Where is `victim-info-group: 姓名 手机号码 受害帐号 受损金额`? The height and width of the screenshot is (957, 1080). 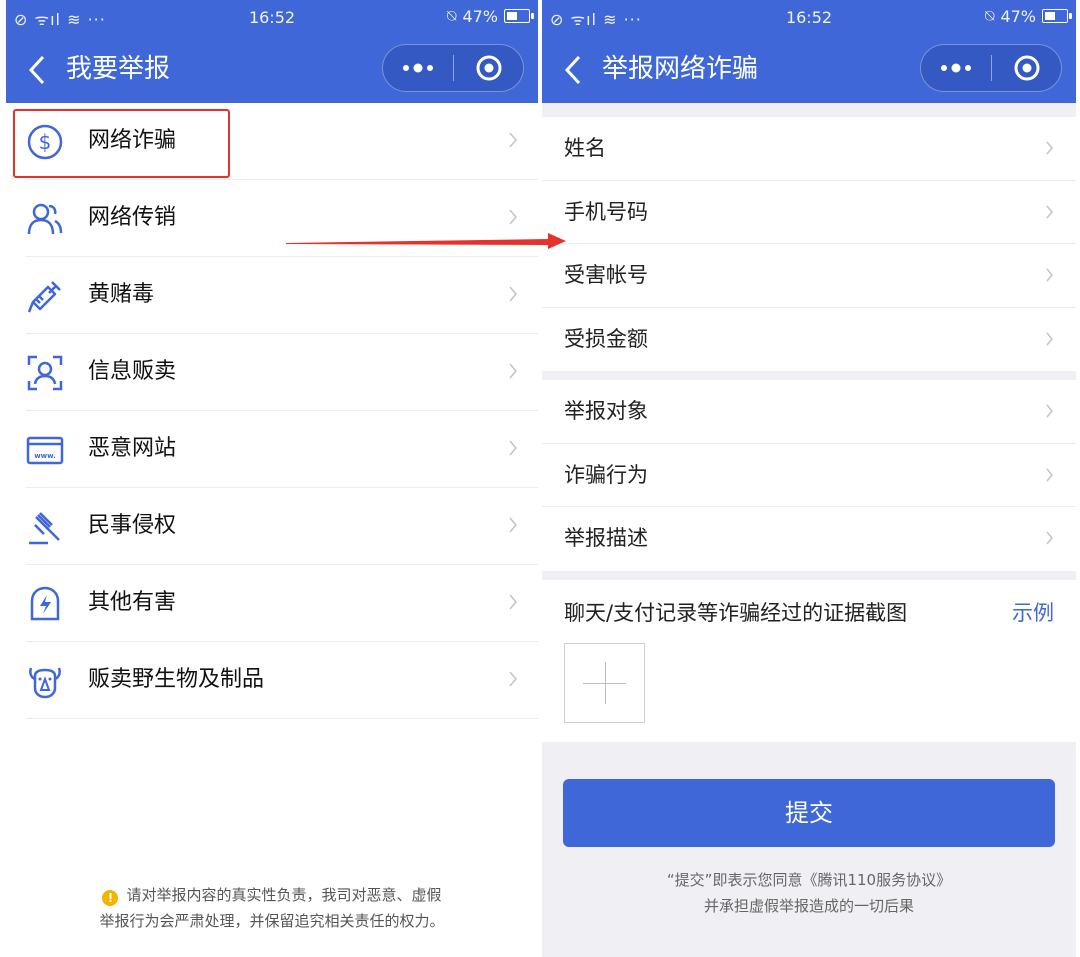
victim-info-group: 姓名 手机号码 受害帐号 受损金额 is located at coordinates (809, 244).